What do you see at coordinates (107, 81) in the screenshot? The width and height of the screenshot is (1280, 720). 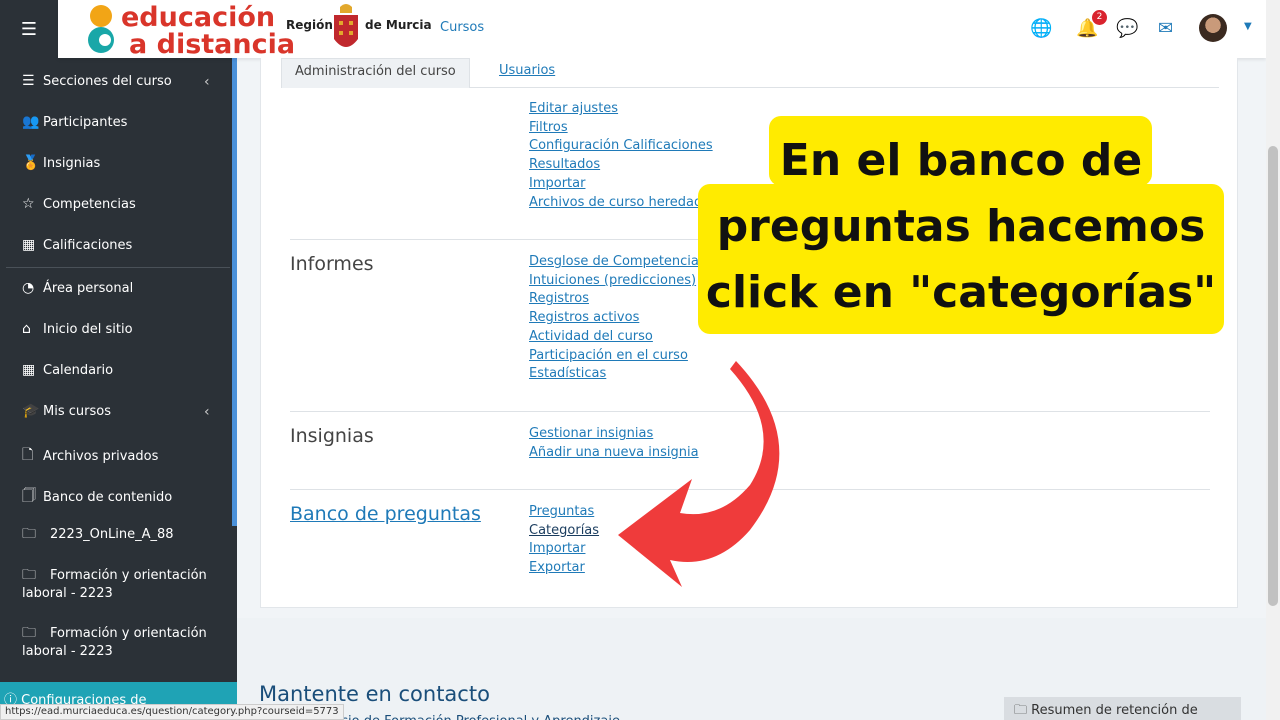 I see `sidebar-item-label: Secciones del curso` at bounding box center [107, 81].